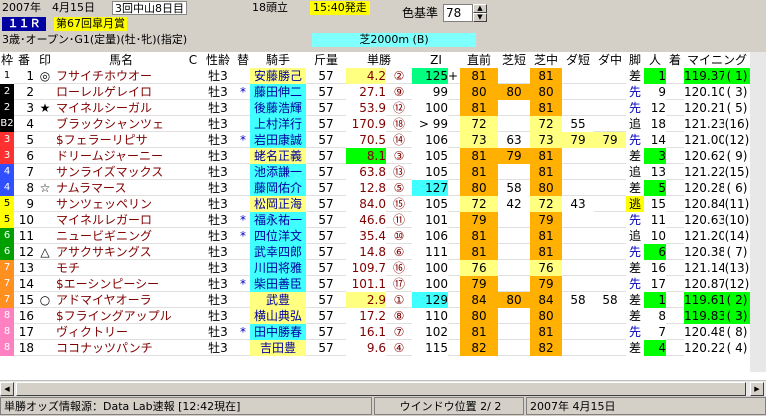 The width and height of the screenshot is (766, 416). Describe the element at coordinates (514, 156) in the screenshot. I see `cell-turf-short: 79` at that location.